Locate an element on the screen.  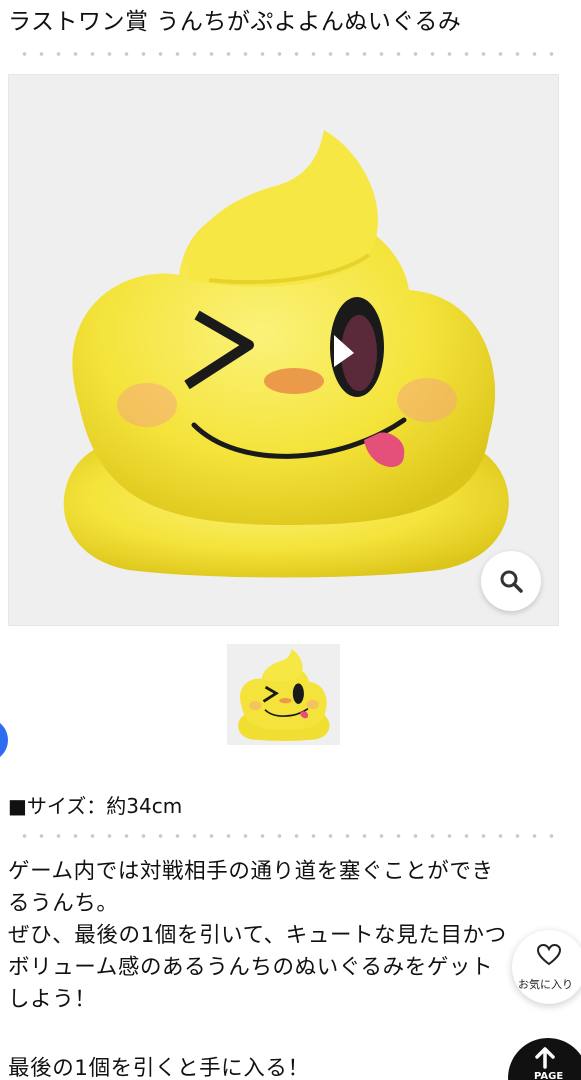
last-one-note: 最後の1個を引くと手に入る！ is located at coordinates (159, 1068).